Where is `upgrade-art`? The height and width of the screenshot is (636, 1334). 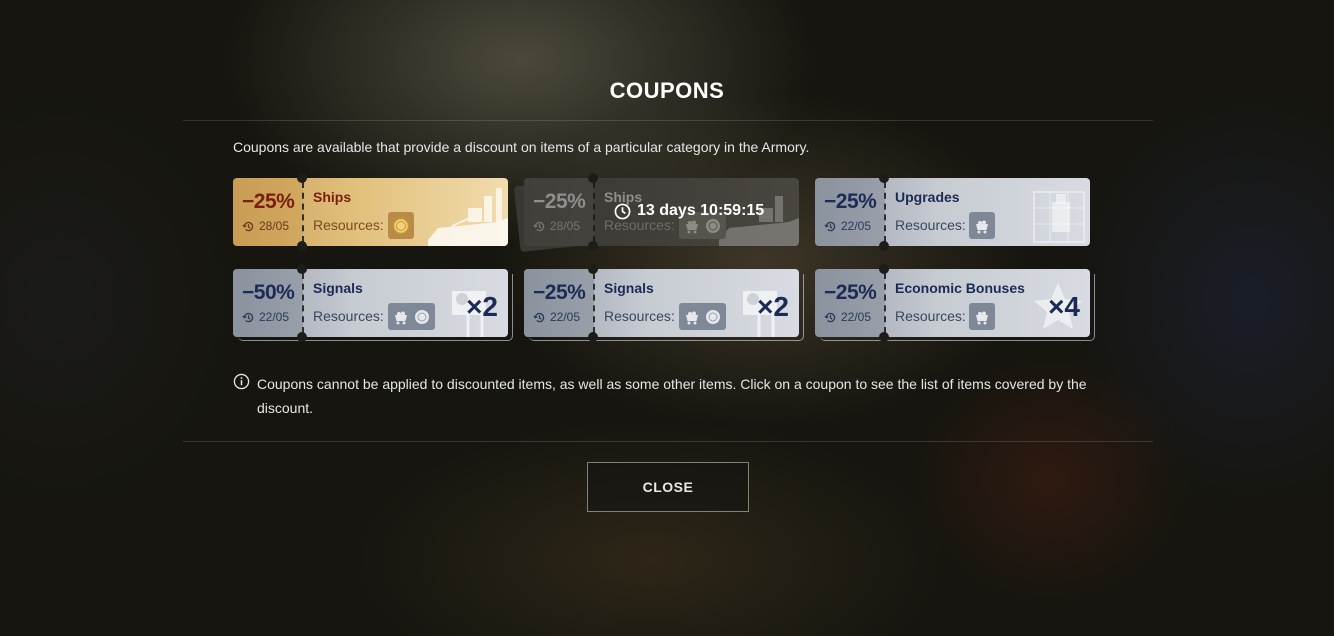 upgrade-art is located at coordinates (1059, 217).